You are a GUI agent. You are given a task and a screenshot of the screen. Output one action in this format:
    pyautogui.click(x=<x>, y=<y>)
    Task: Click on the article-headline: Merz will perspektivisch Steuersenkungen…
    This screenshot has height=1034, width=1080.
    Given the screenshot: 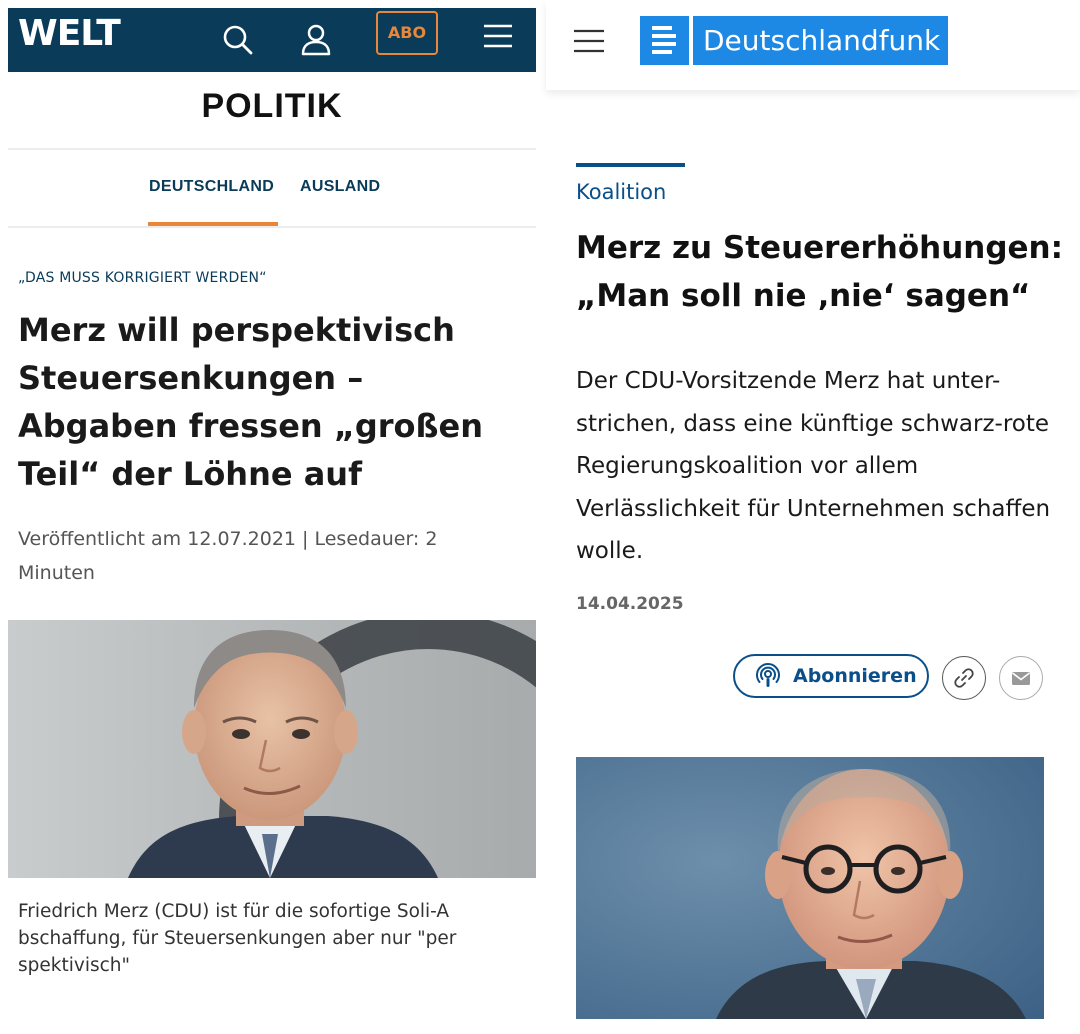 What is the action you would take?
    pyautogui.click(x=273, y=402)
    